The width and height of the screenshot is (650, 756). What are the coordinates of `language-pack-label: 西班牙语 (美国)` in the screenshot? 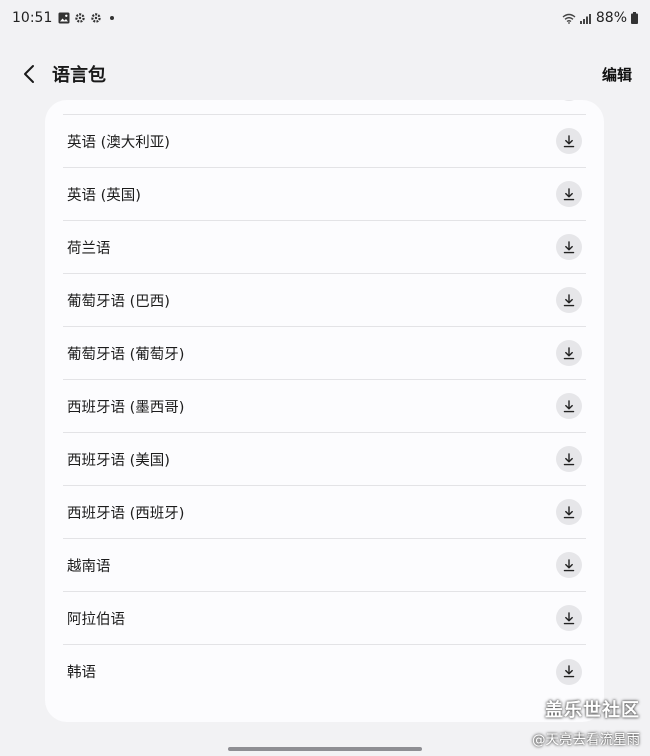 It's located at (118, 460).